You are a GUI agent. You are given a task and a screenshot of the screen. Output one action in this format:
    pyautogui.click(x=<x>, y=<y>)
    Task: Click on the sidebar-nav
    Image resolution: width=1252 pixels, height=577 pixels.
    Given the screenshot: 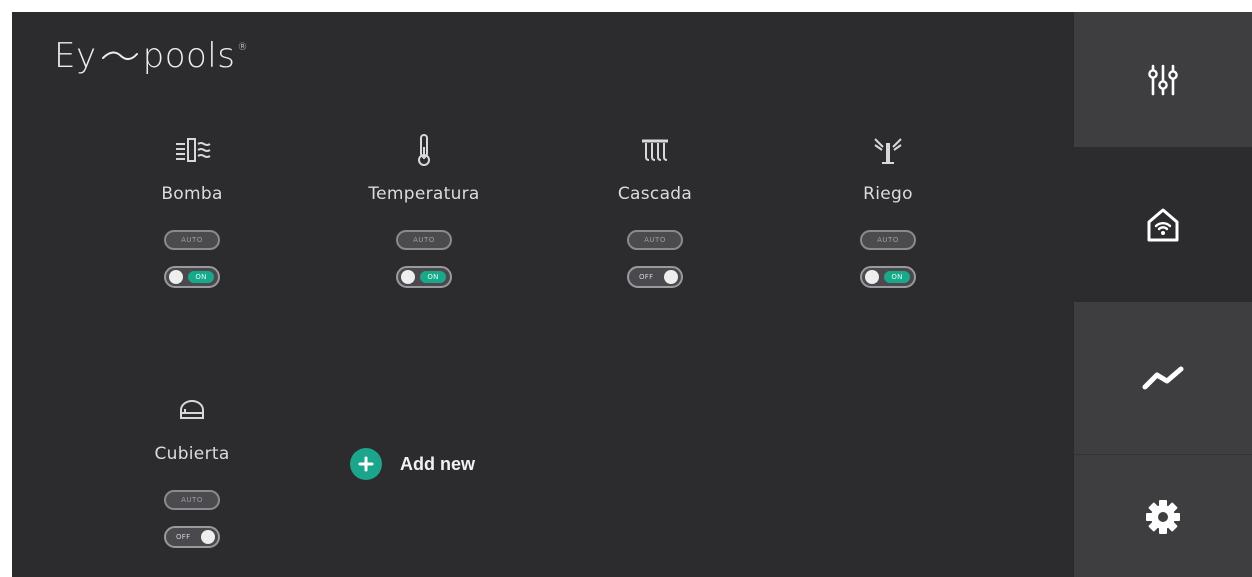 What is the action you would take?
    pyautogui.click(x=1163, y=294)
    